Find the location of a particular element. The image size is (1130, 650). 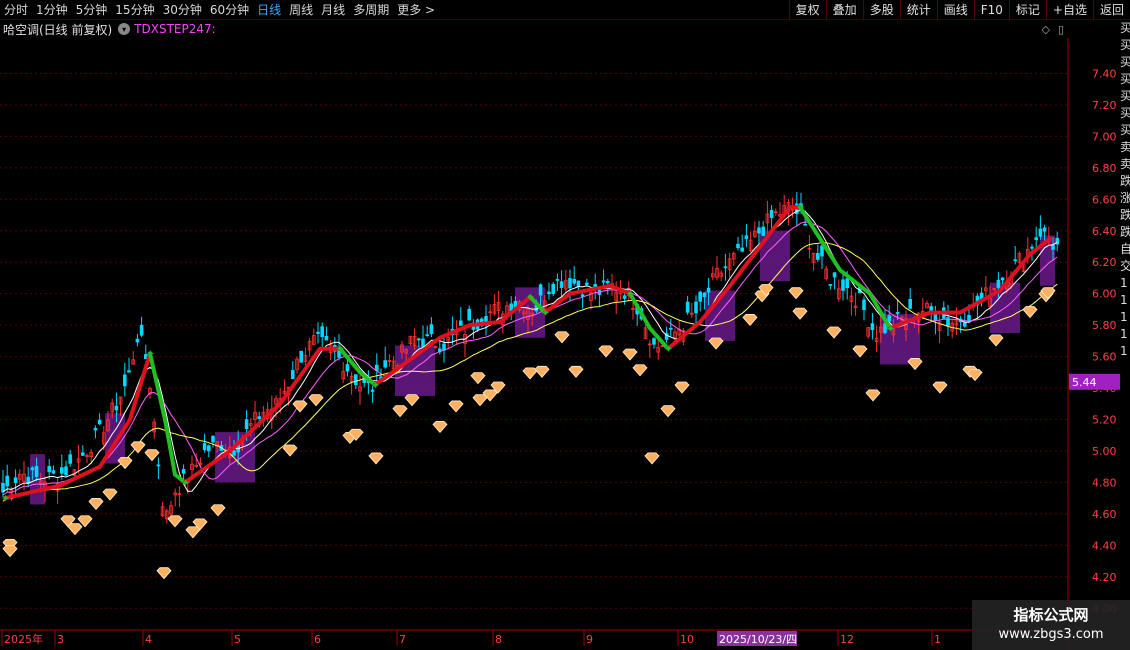

tool-button-2: 多股 is located at coordinates (881, 10).